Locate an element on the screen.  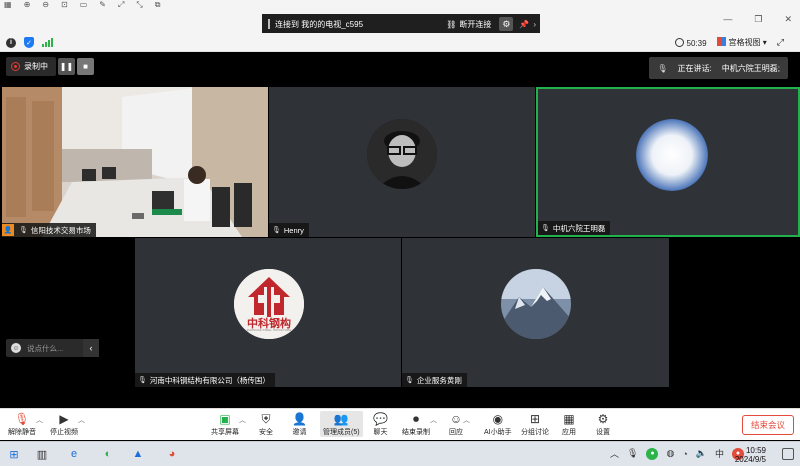
security-button: ⛨ 安全 is located at coordinates (266, 424).